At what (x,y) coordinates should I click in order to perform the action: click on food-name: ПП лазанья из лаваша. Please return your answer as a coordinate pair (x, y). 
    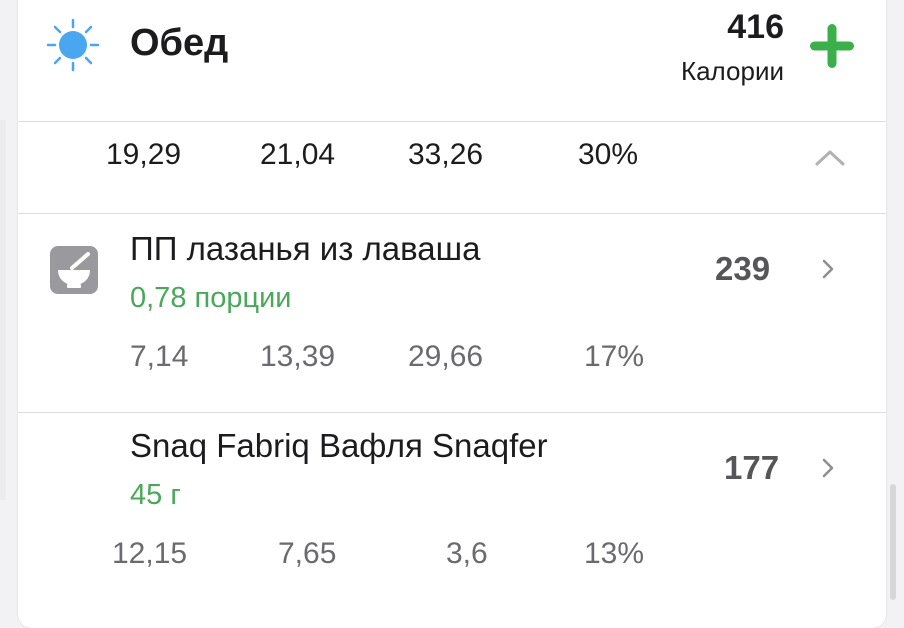
    Looking at the image, I should click on (305, 248).